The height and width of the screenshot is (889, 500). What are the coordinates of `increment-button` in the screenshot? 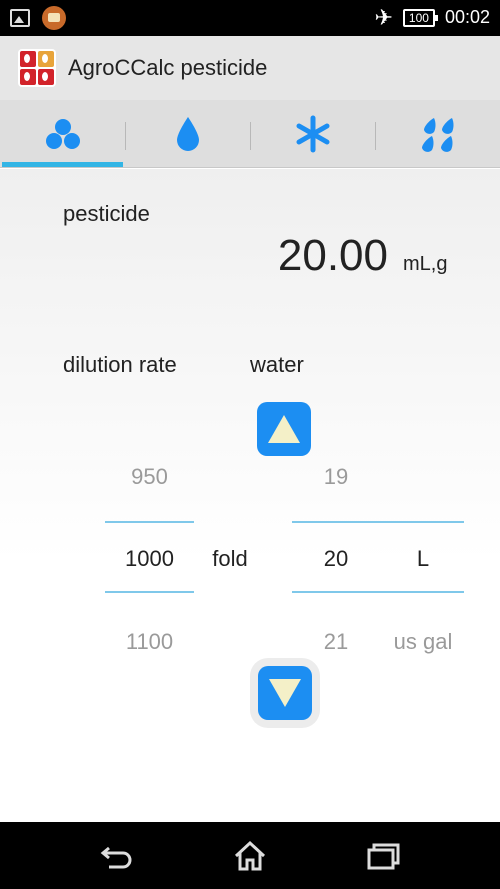 It's located at (284, 429).